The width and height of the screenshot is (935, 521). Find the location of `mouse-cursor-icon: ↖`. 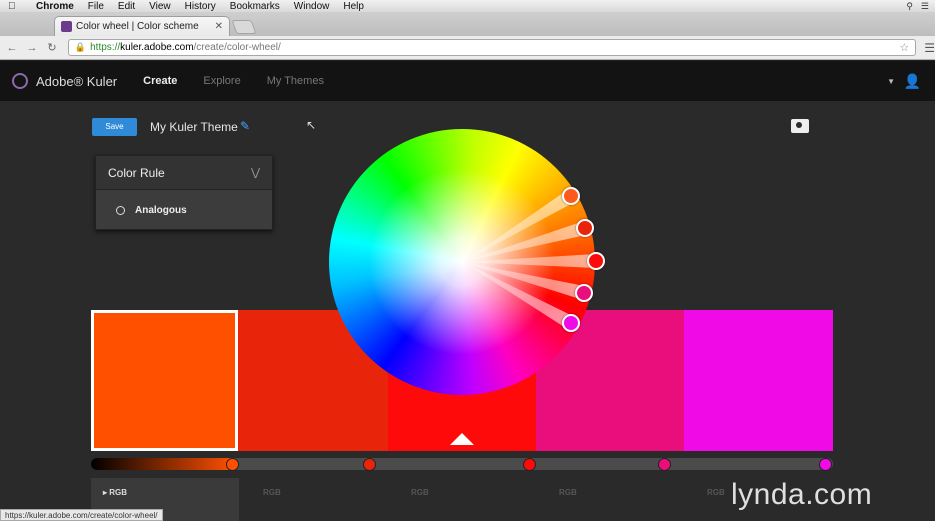

mouse-cursor-icon: ↖ is located at coordinates (311, 125).